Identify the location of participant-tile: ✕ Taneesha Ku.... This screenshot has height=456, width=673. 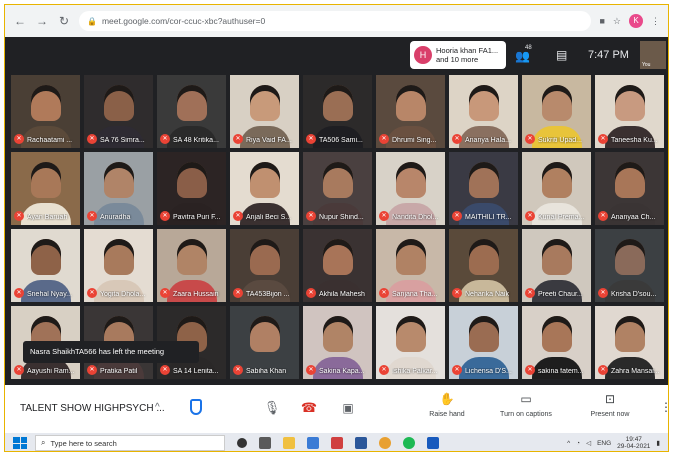
(629, 111).